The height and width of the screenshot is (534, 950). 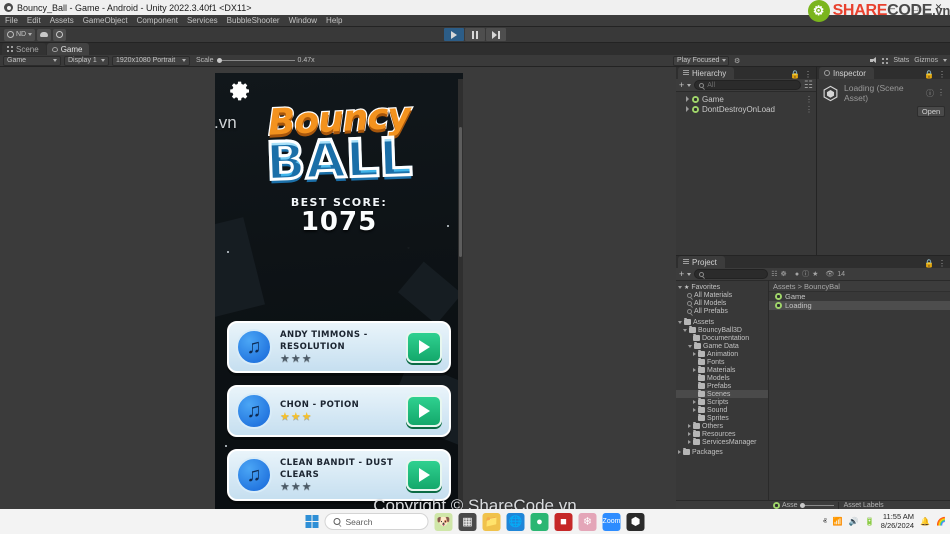 I want to click on project-tree-item: BouncyBall3D, so click(x=722, y=329).